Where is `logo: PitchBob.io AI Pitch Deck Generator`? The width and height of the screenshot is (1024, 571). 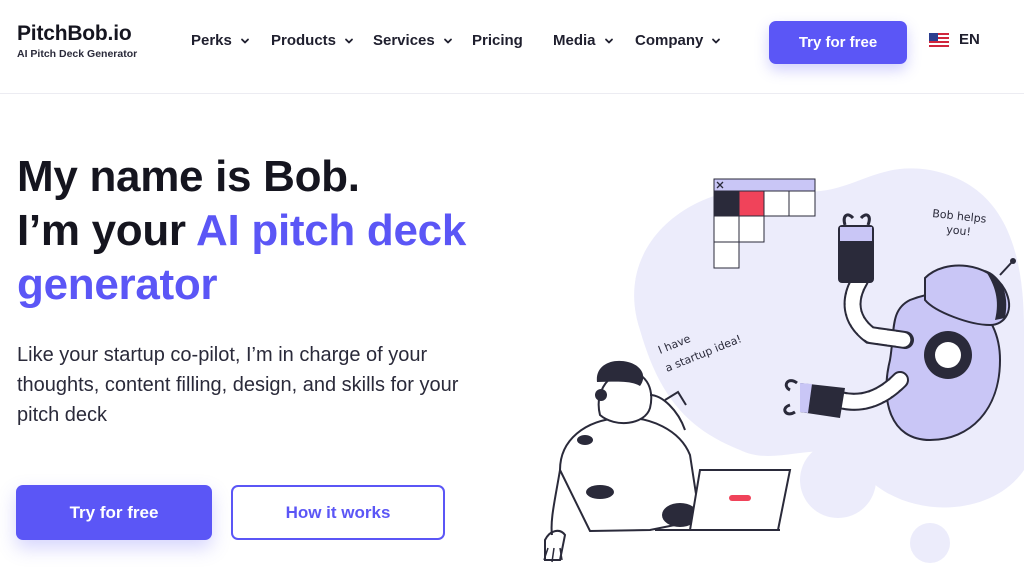 logo: PitchBob.io AI Pitch Deck Generator is located at coordinates (77, 41).